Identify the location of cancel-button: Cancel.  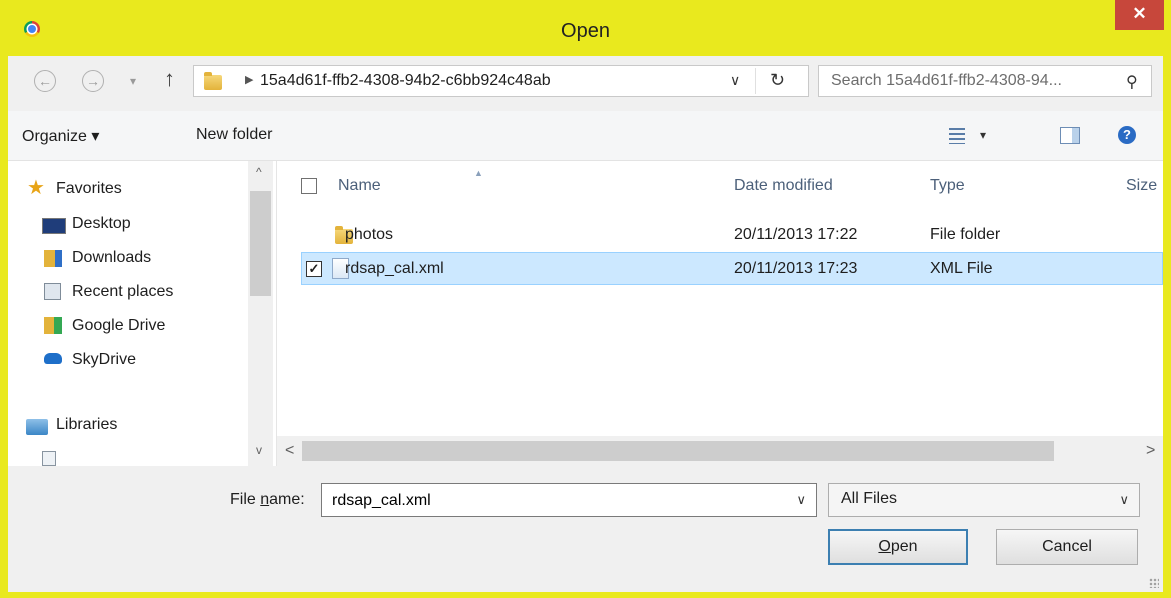
(1067, 547).